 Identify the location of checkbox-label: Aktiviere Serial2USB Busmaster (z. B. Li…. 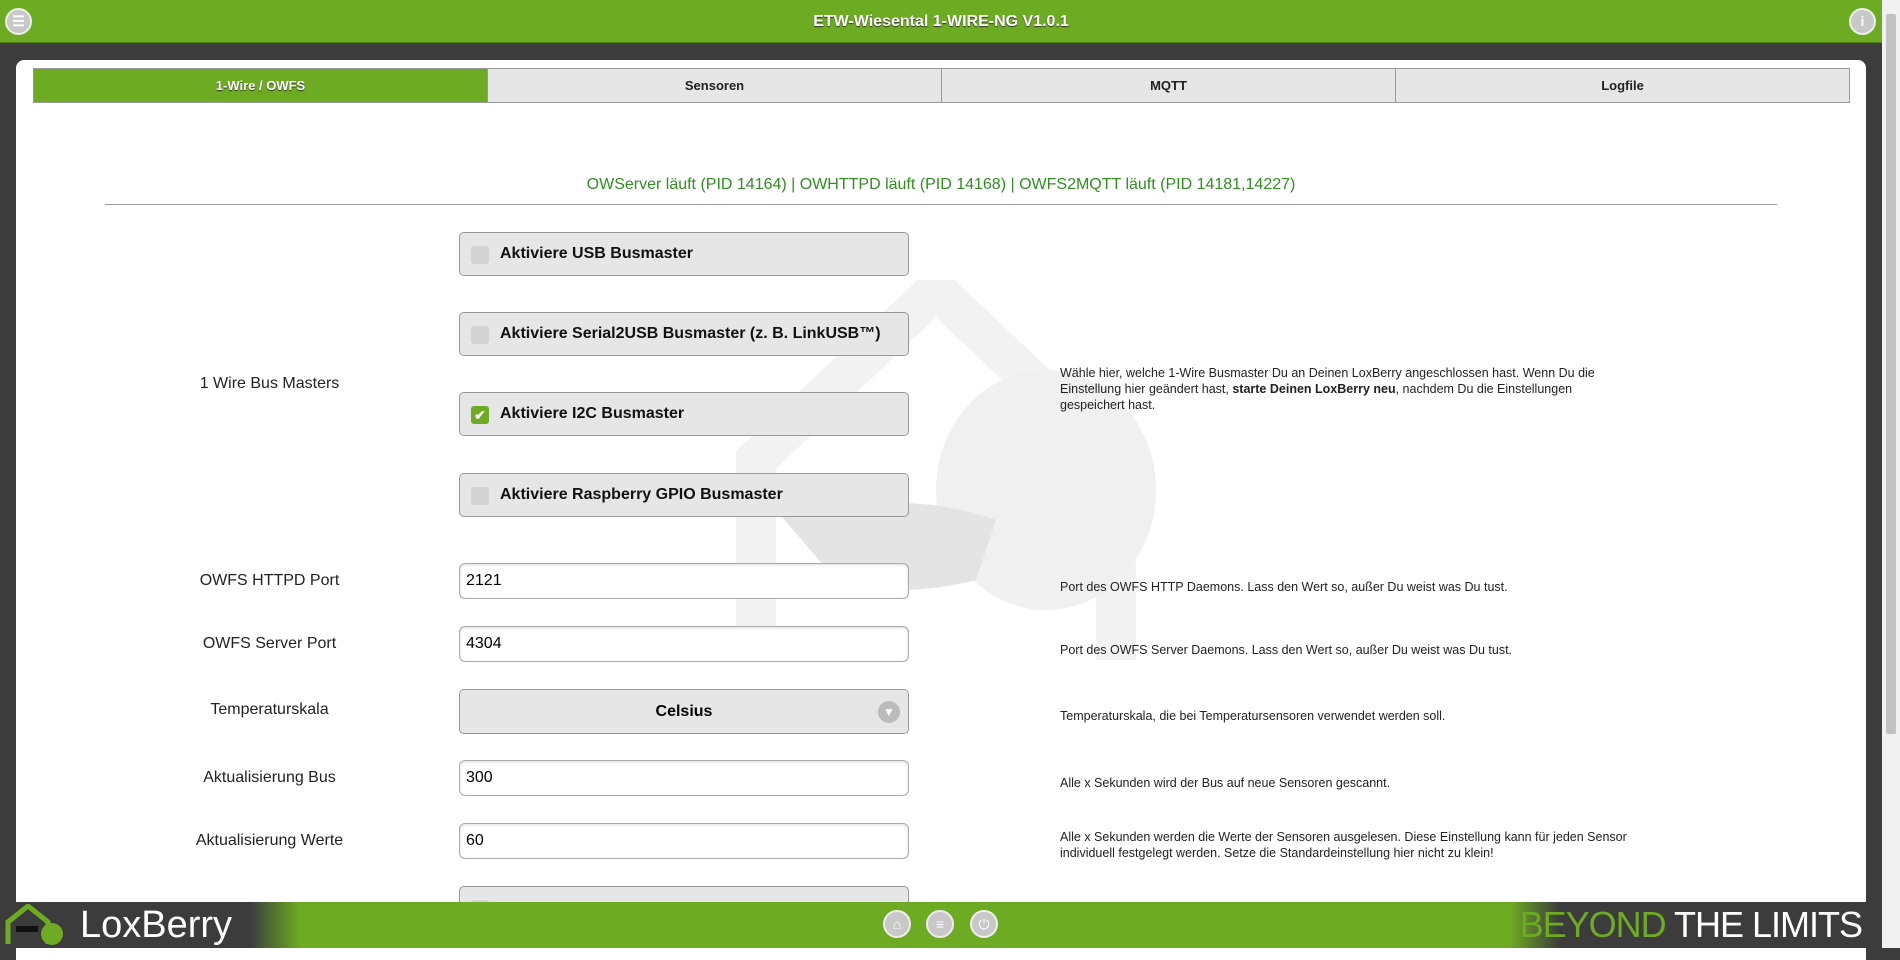
(690, 333).